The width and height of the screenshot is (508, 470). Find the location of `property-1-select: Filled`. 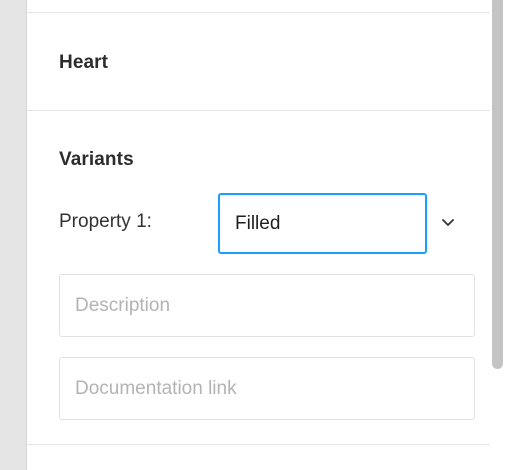

property-1-select: Filled is located at coordinates (322, 223).